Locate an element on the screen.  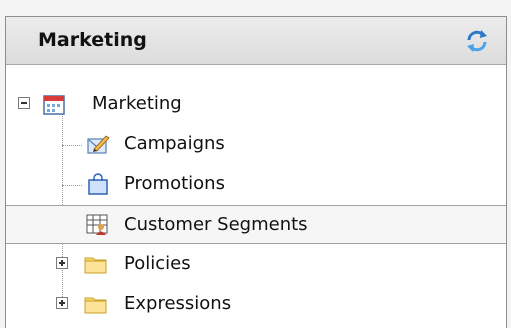
shopping-bag-icon is located at coordinates (98, 184).